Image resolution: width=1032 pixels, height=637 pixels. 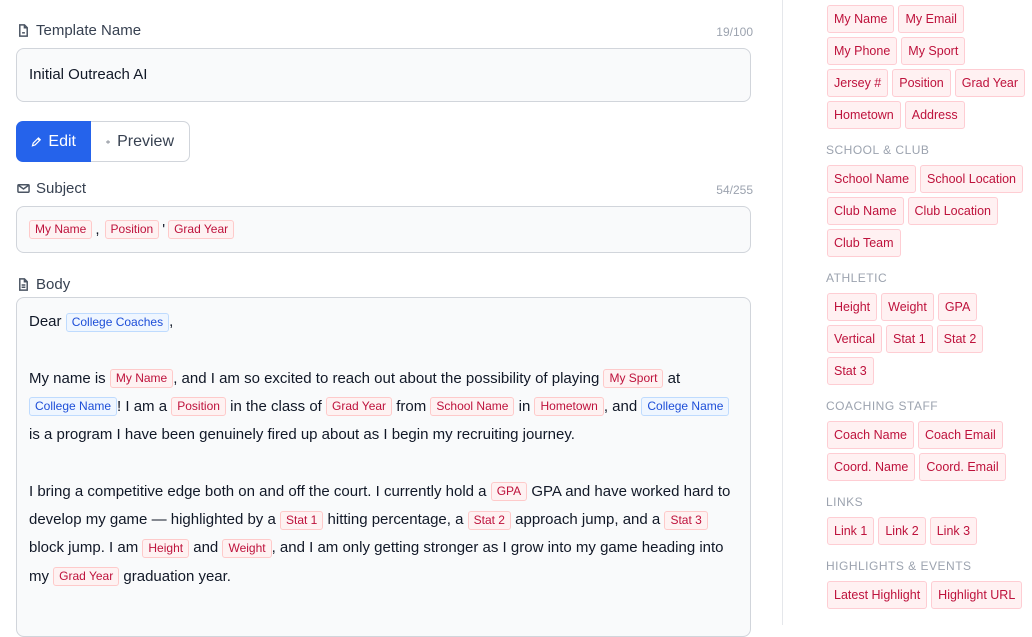 I want to click on body-label: Body, so click(x=43, y=284).